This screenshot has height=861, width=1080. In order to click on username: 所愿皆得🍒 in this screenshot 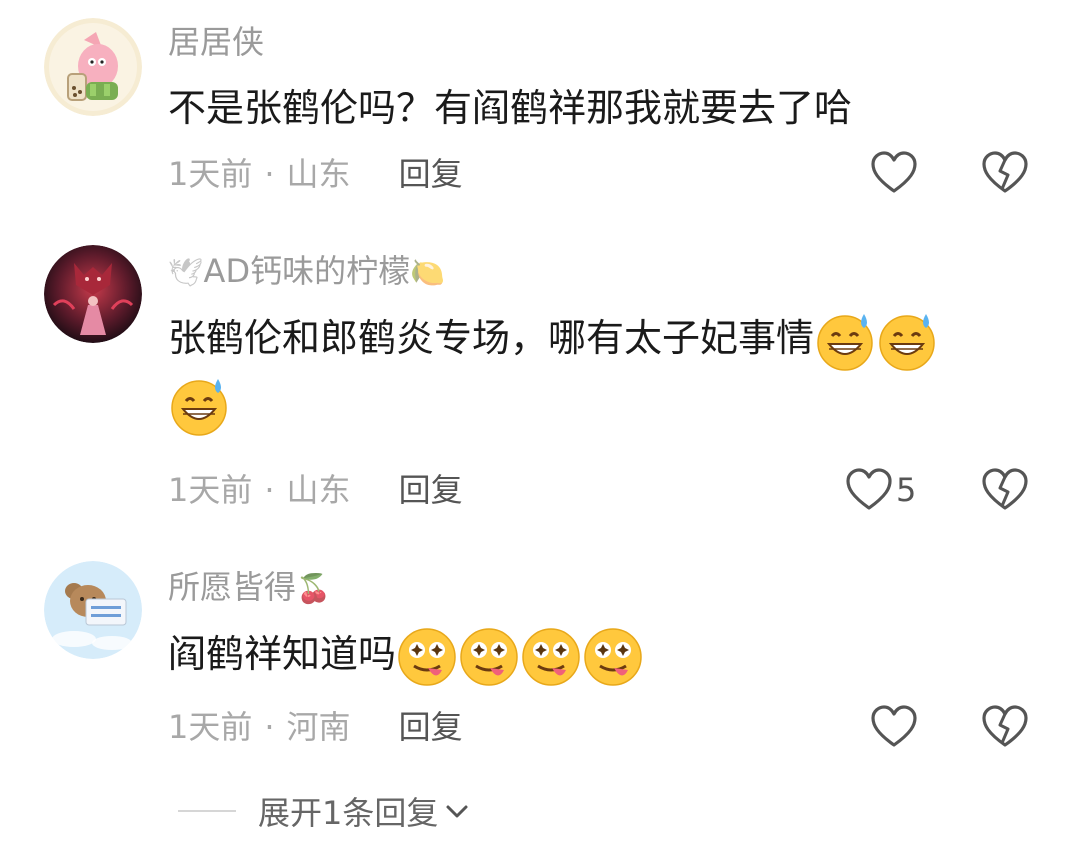, I will do `click(249, 588)`.